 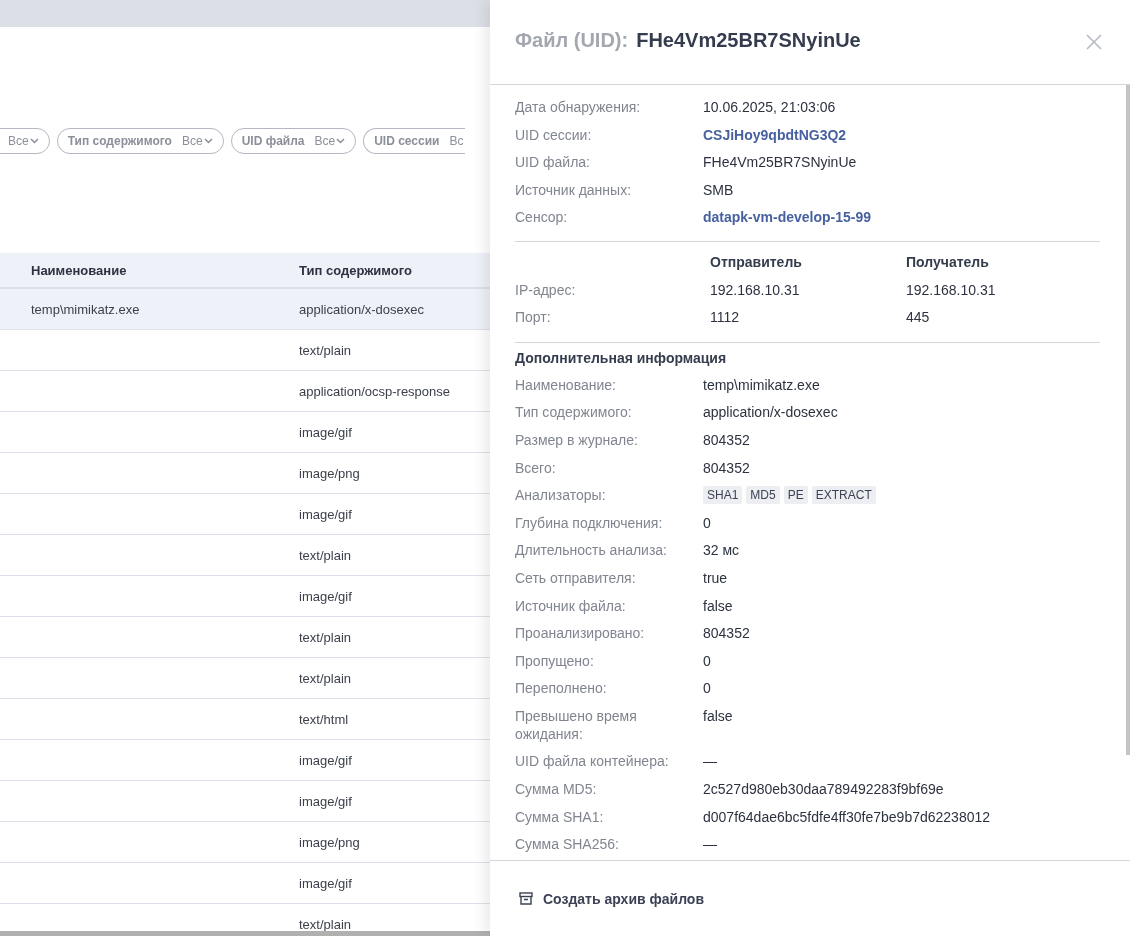 What do you see at coordinates (948, 262) in the screenshot?
I see `column-header: Получатель` at bounding box center [948, 262].